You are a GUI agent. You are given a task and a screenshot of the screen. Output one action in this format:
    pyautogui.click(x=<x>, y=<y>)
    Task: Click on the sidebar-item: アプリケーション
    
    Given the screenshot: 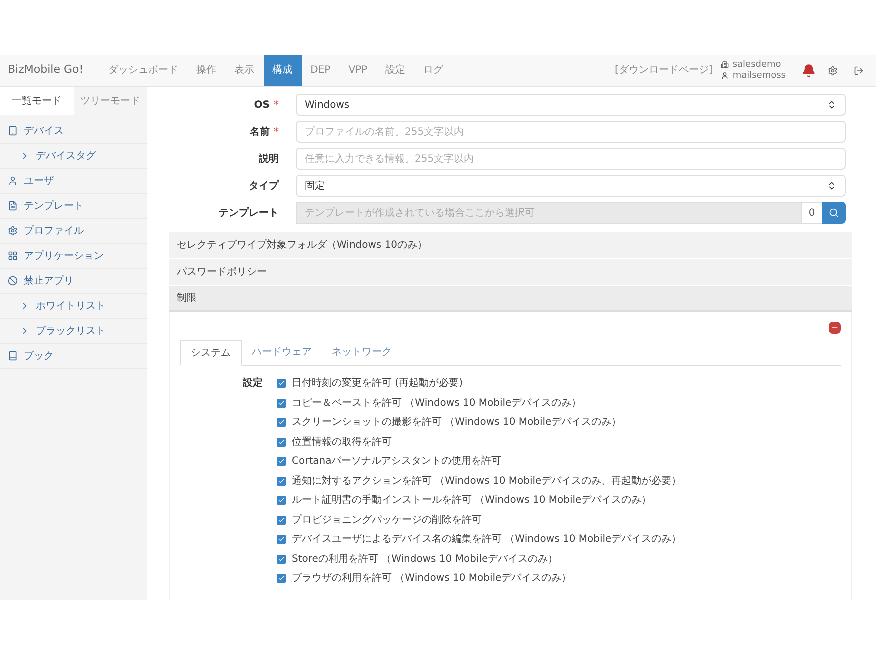 What is the action you would take?
    pyautogui.click(x=64, y=256)
    